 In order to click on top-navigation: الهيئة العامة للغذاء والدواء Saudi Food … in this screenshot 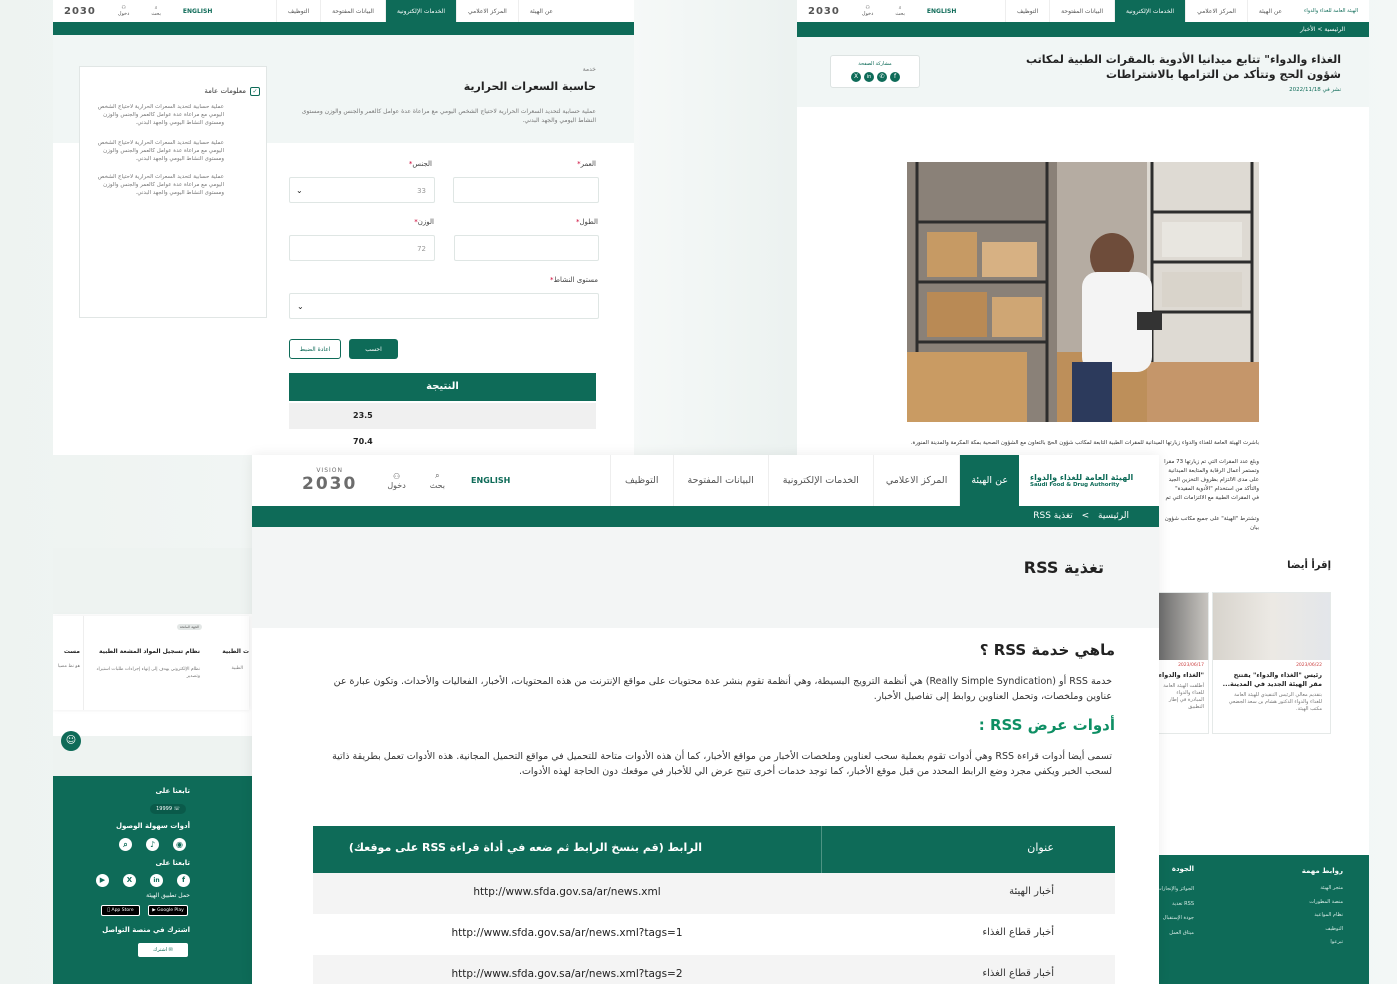, I will do `click(705, 480)`.